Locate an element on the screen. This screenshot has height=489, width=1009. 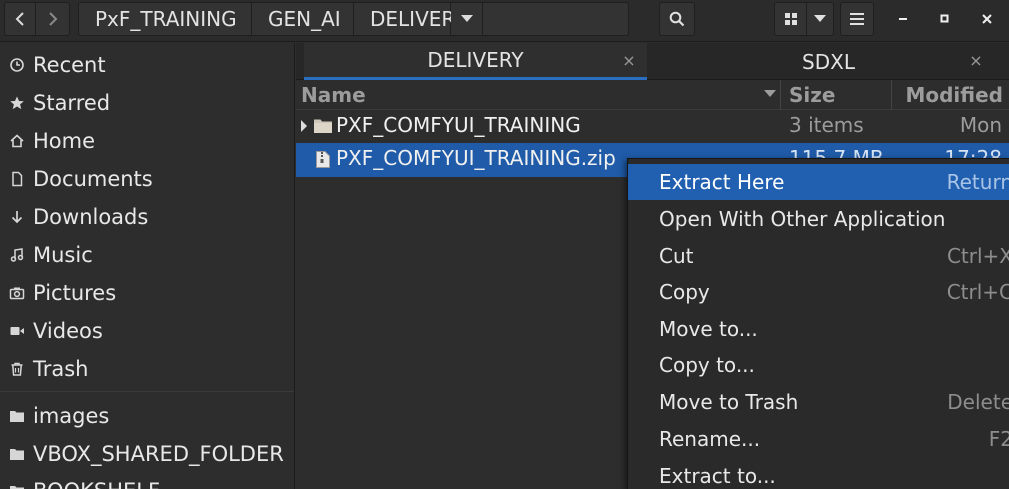
sidebar-item-label: Music is located at coordinates (63, 255).